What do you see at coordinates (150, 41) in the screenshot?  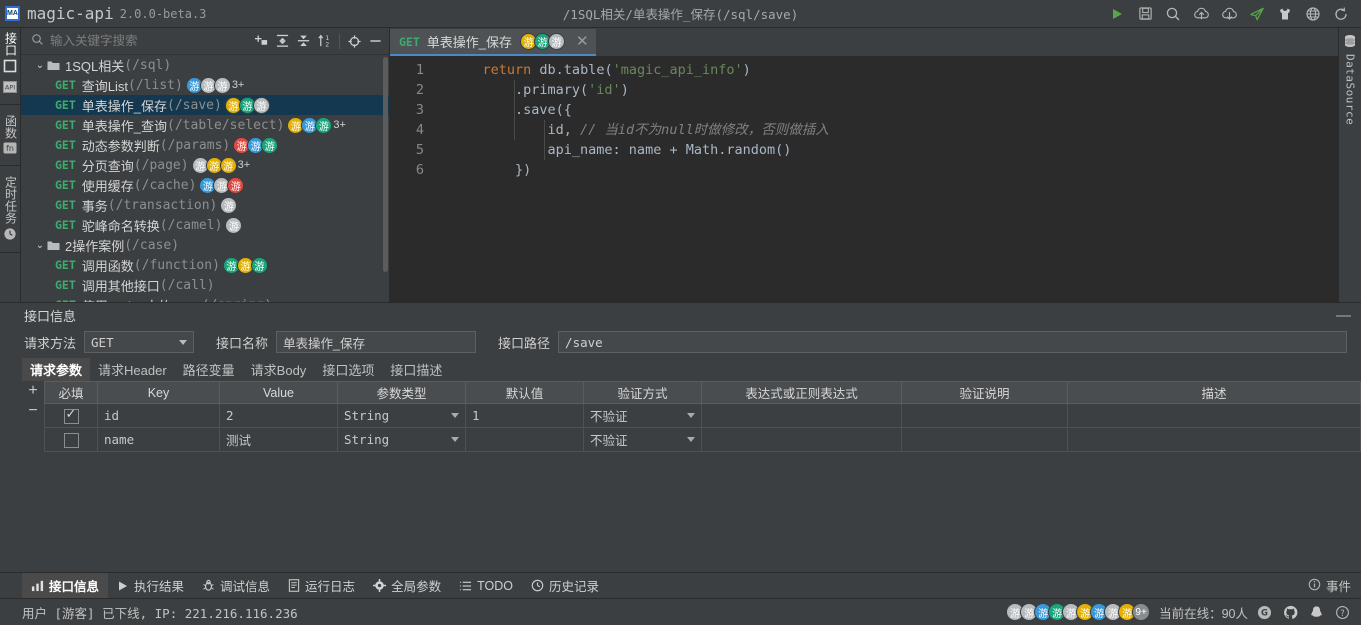 I see `search-input` at bounding box center [150, 41].